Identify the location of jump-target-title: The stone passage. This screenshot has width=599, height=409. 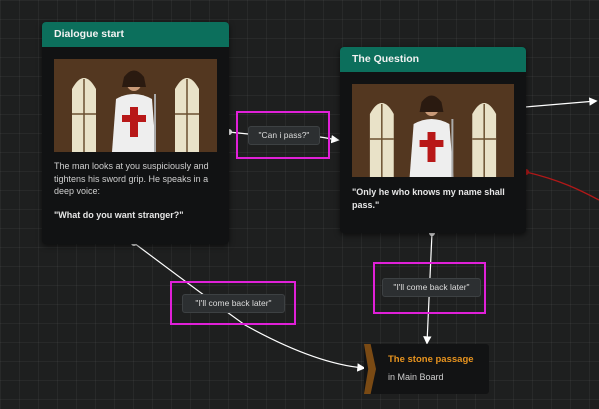
(431, 359).